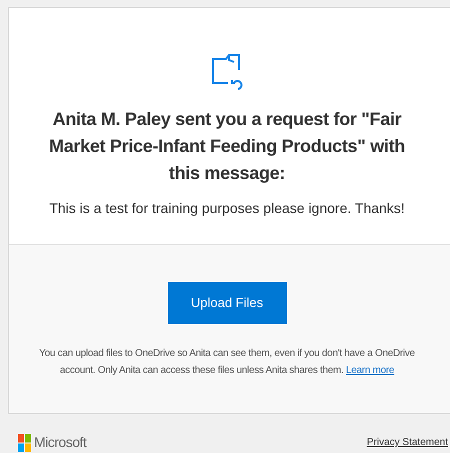  I want to click on shared-folder-icon, so click(227, 73).